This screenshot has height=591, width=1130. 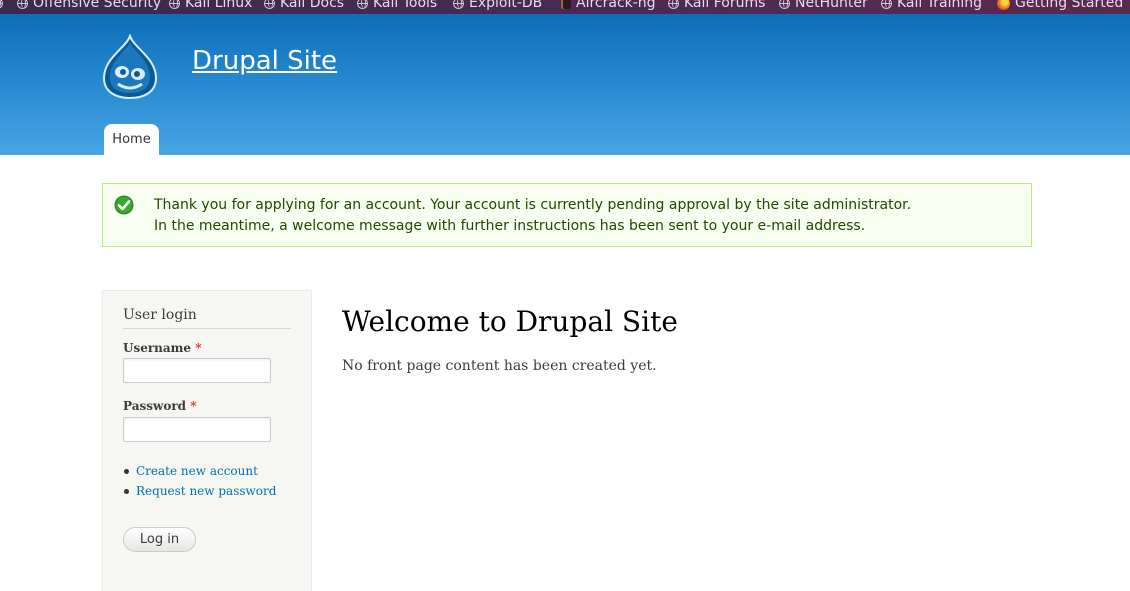 What do you see at coordinates (939, 5) in the screenshot?
I see `bookmark-label: Kali Training` at bounding box center [939, 5].